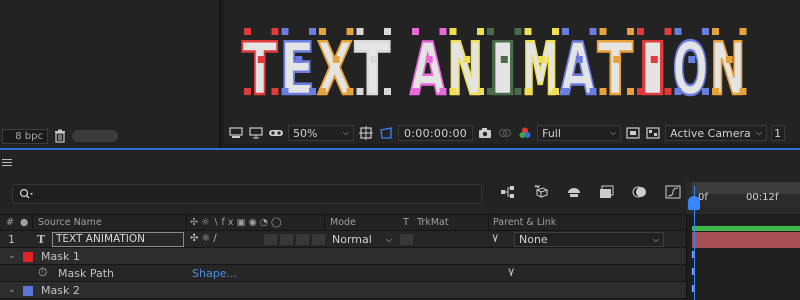 The image size is (800, 300). I want to click on layer-row: 1 T TEXT ANIMATION ✣☼∕ Normal ⌵ ٧ None ⌵, so click(343, 239).